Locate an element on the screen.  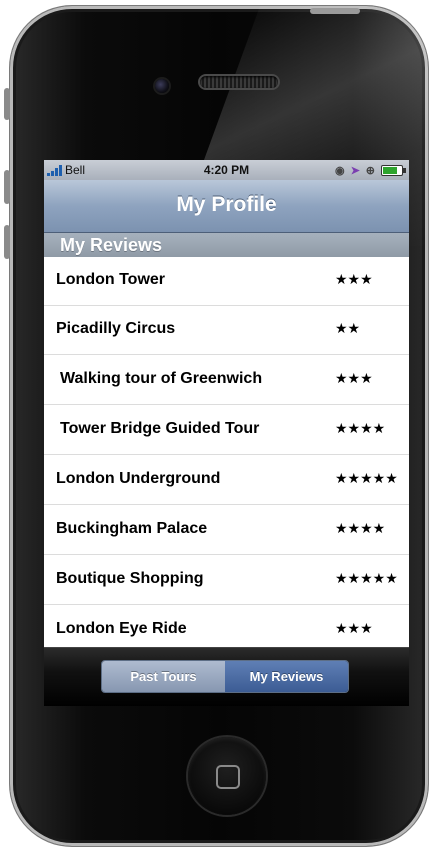
home-button is located at coordinates (227, 776).